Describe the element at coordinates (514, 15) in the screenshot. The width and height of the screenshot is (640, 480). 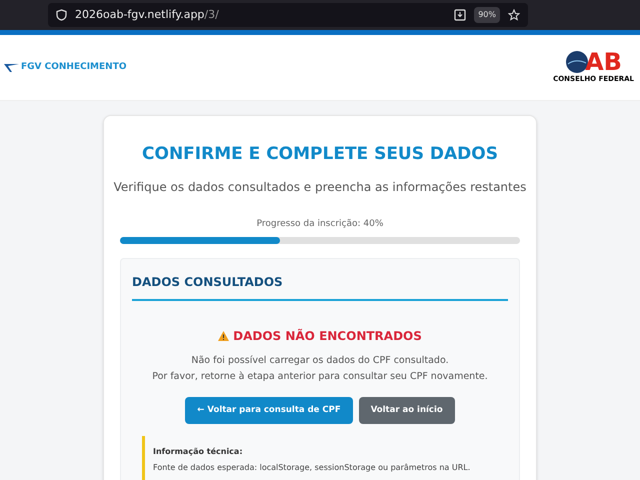
I see `star-icon` at that location.